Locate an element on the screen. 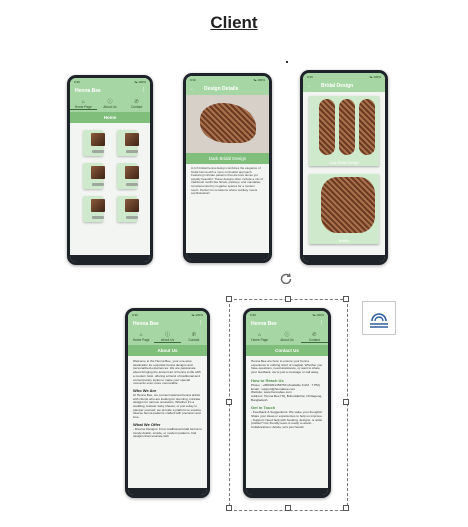  selection-frame is located at coordinates (288, 405).